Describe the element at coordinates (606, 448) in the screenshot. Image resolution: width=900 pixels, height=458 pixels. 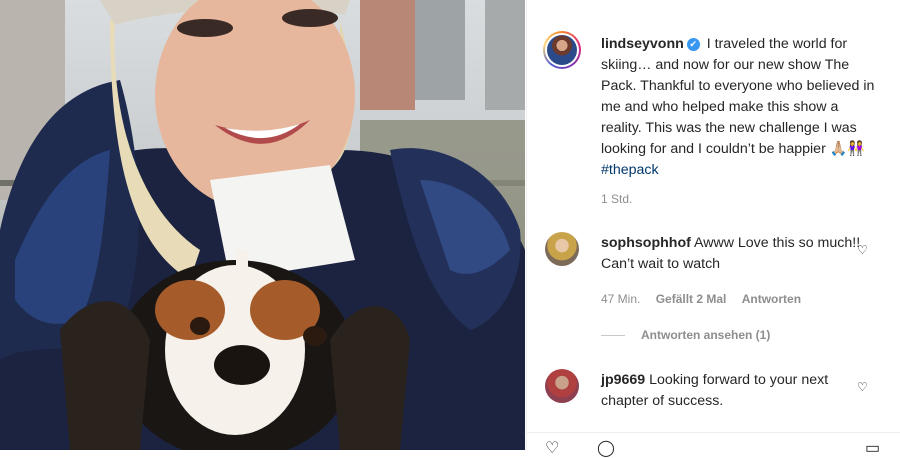
I see `comment-icon: ◯` at that location.